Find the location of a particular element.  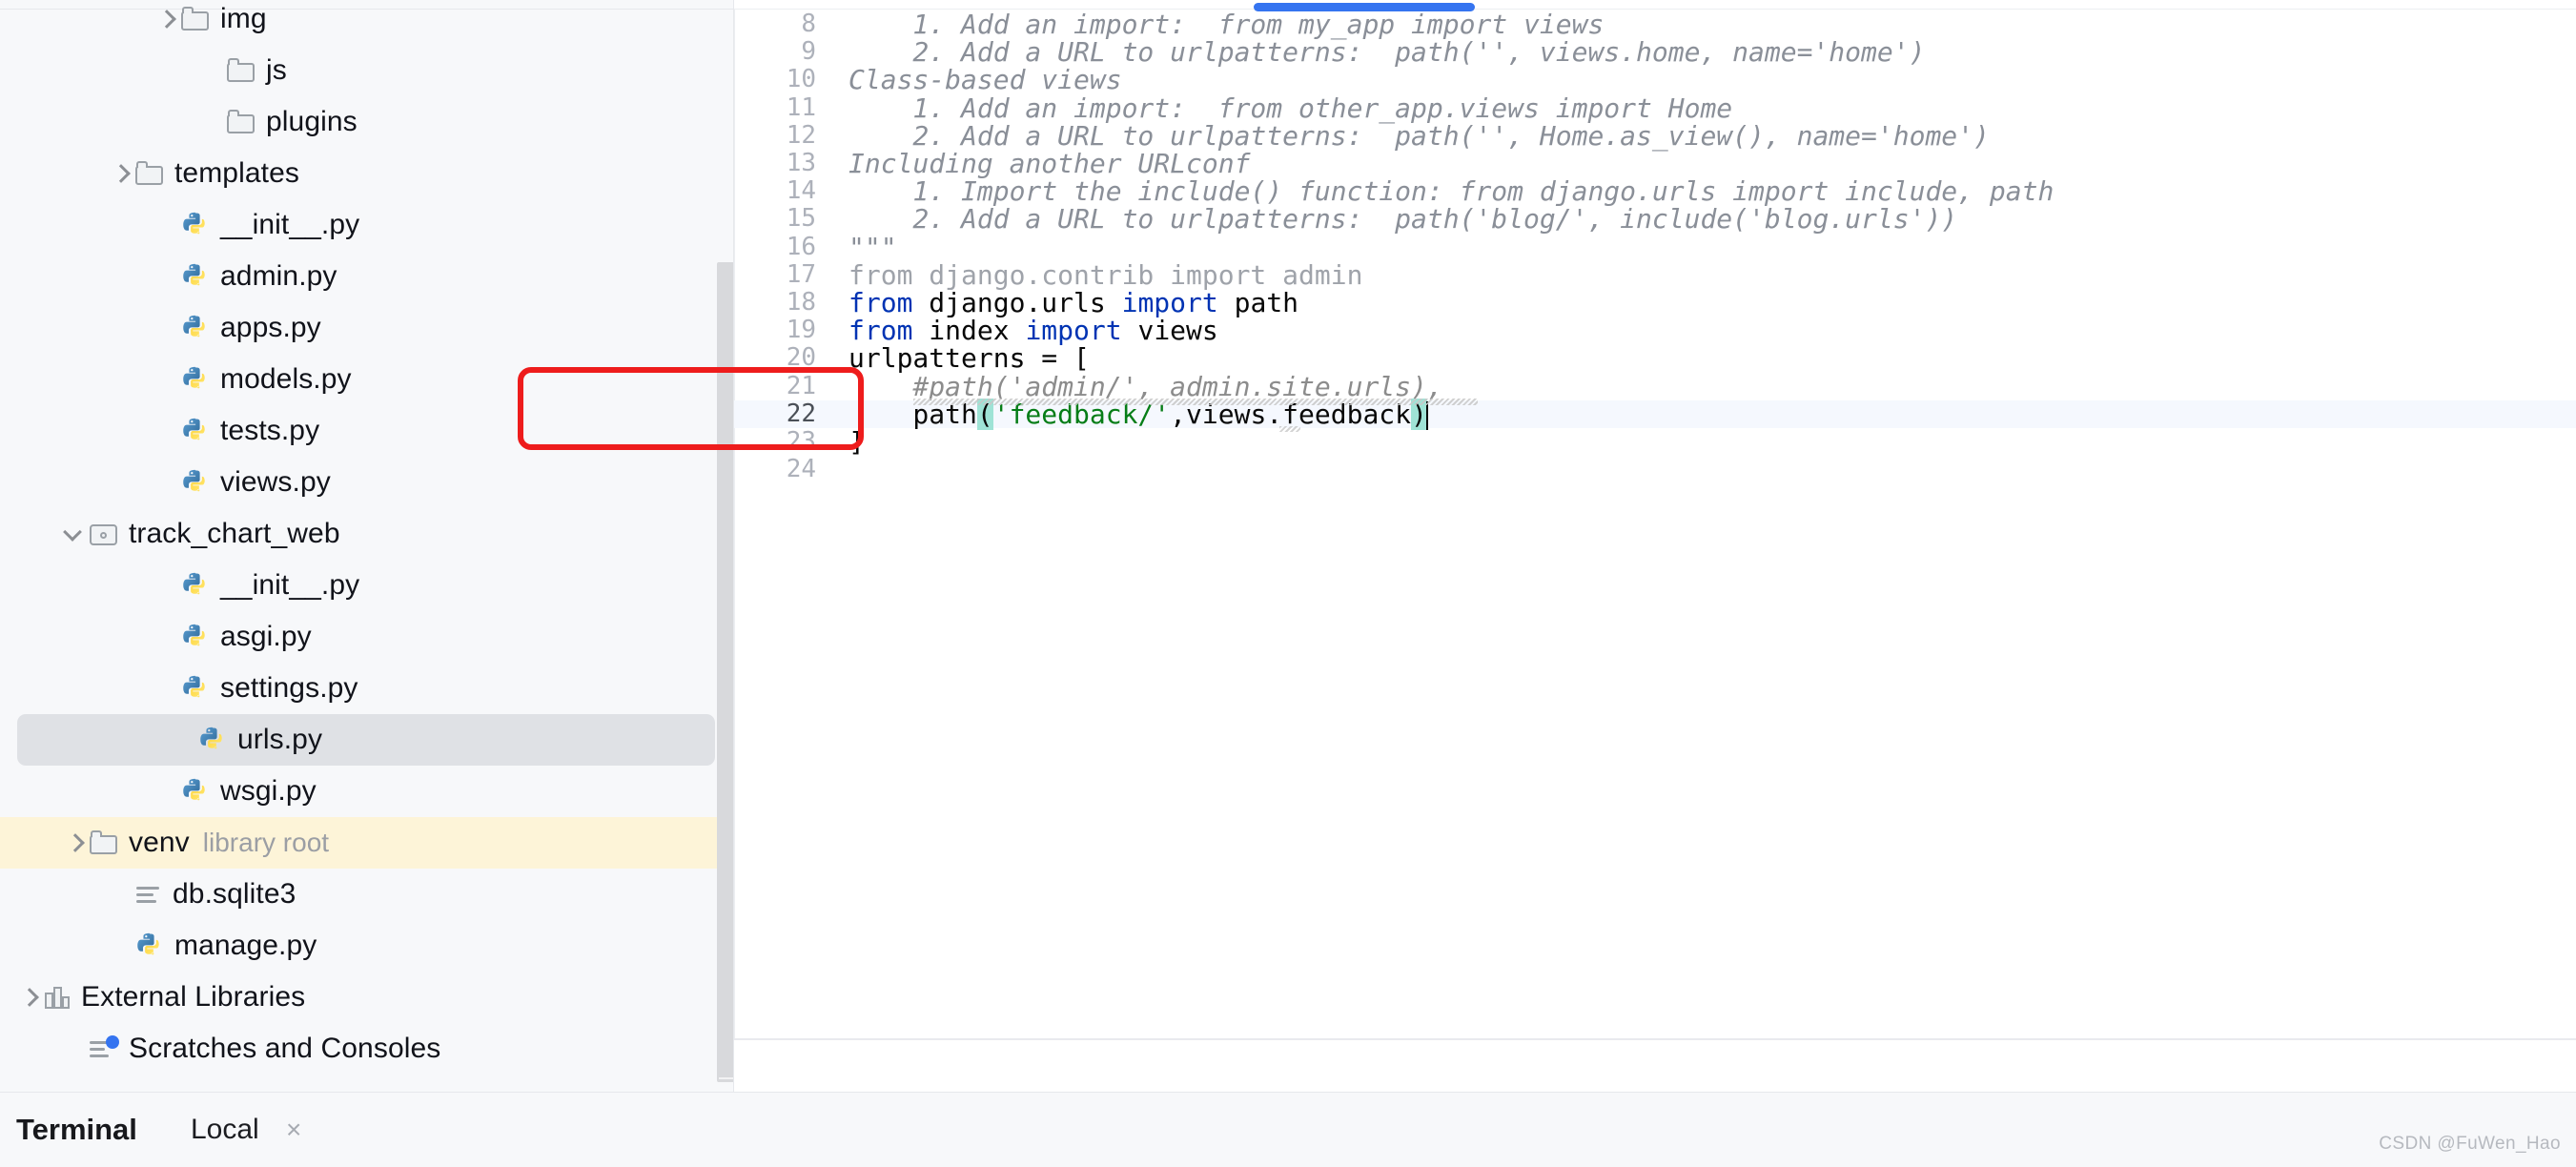

tree-item-templates: templates is located at coordinates (367, 173).